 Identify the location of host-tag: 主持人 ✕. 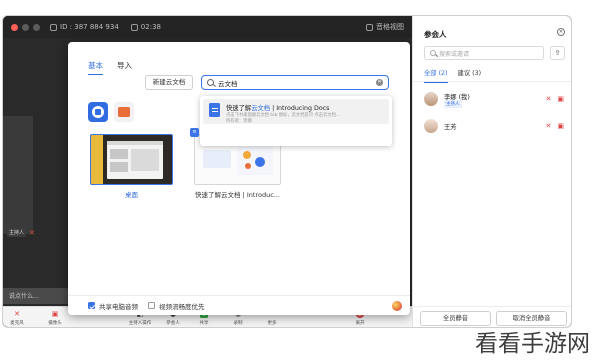
(21, 232).